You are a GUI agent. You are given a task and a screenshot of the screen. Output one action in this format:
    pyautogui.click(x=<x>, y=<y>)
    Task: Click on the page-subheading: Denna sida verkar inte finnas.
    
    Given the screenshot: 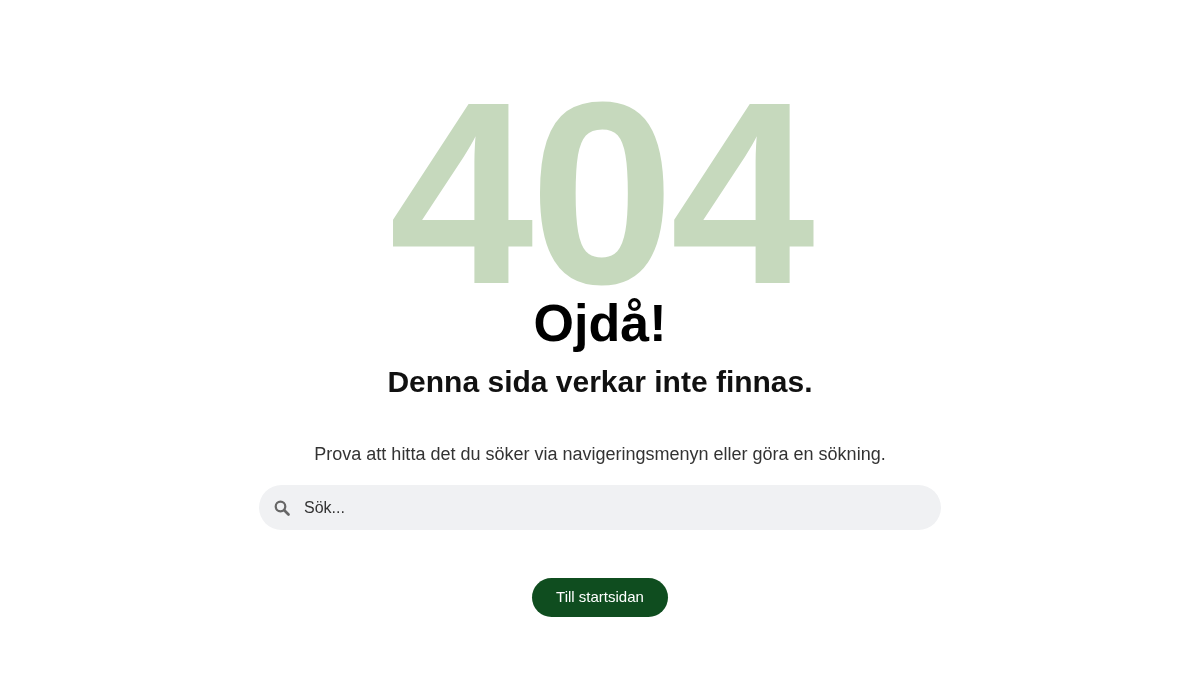 What is the action you would take?
    pyautogui.click(x=600, y=382)
    